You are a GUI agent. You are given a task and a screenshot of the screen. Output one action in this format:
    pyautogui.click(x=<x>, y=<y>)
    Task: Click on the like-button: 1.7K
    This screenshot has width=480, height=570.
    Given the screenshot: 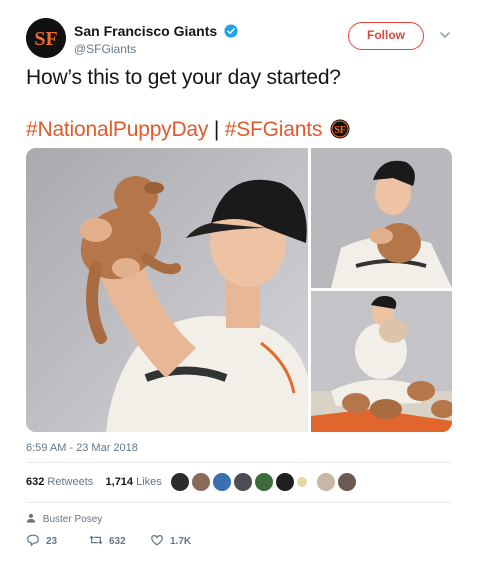 What is the action you would take?
    pyautogui.click(x=170, y=540)
    